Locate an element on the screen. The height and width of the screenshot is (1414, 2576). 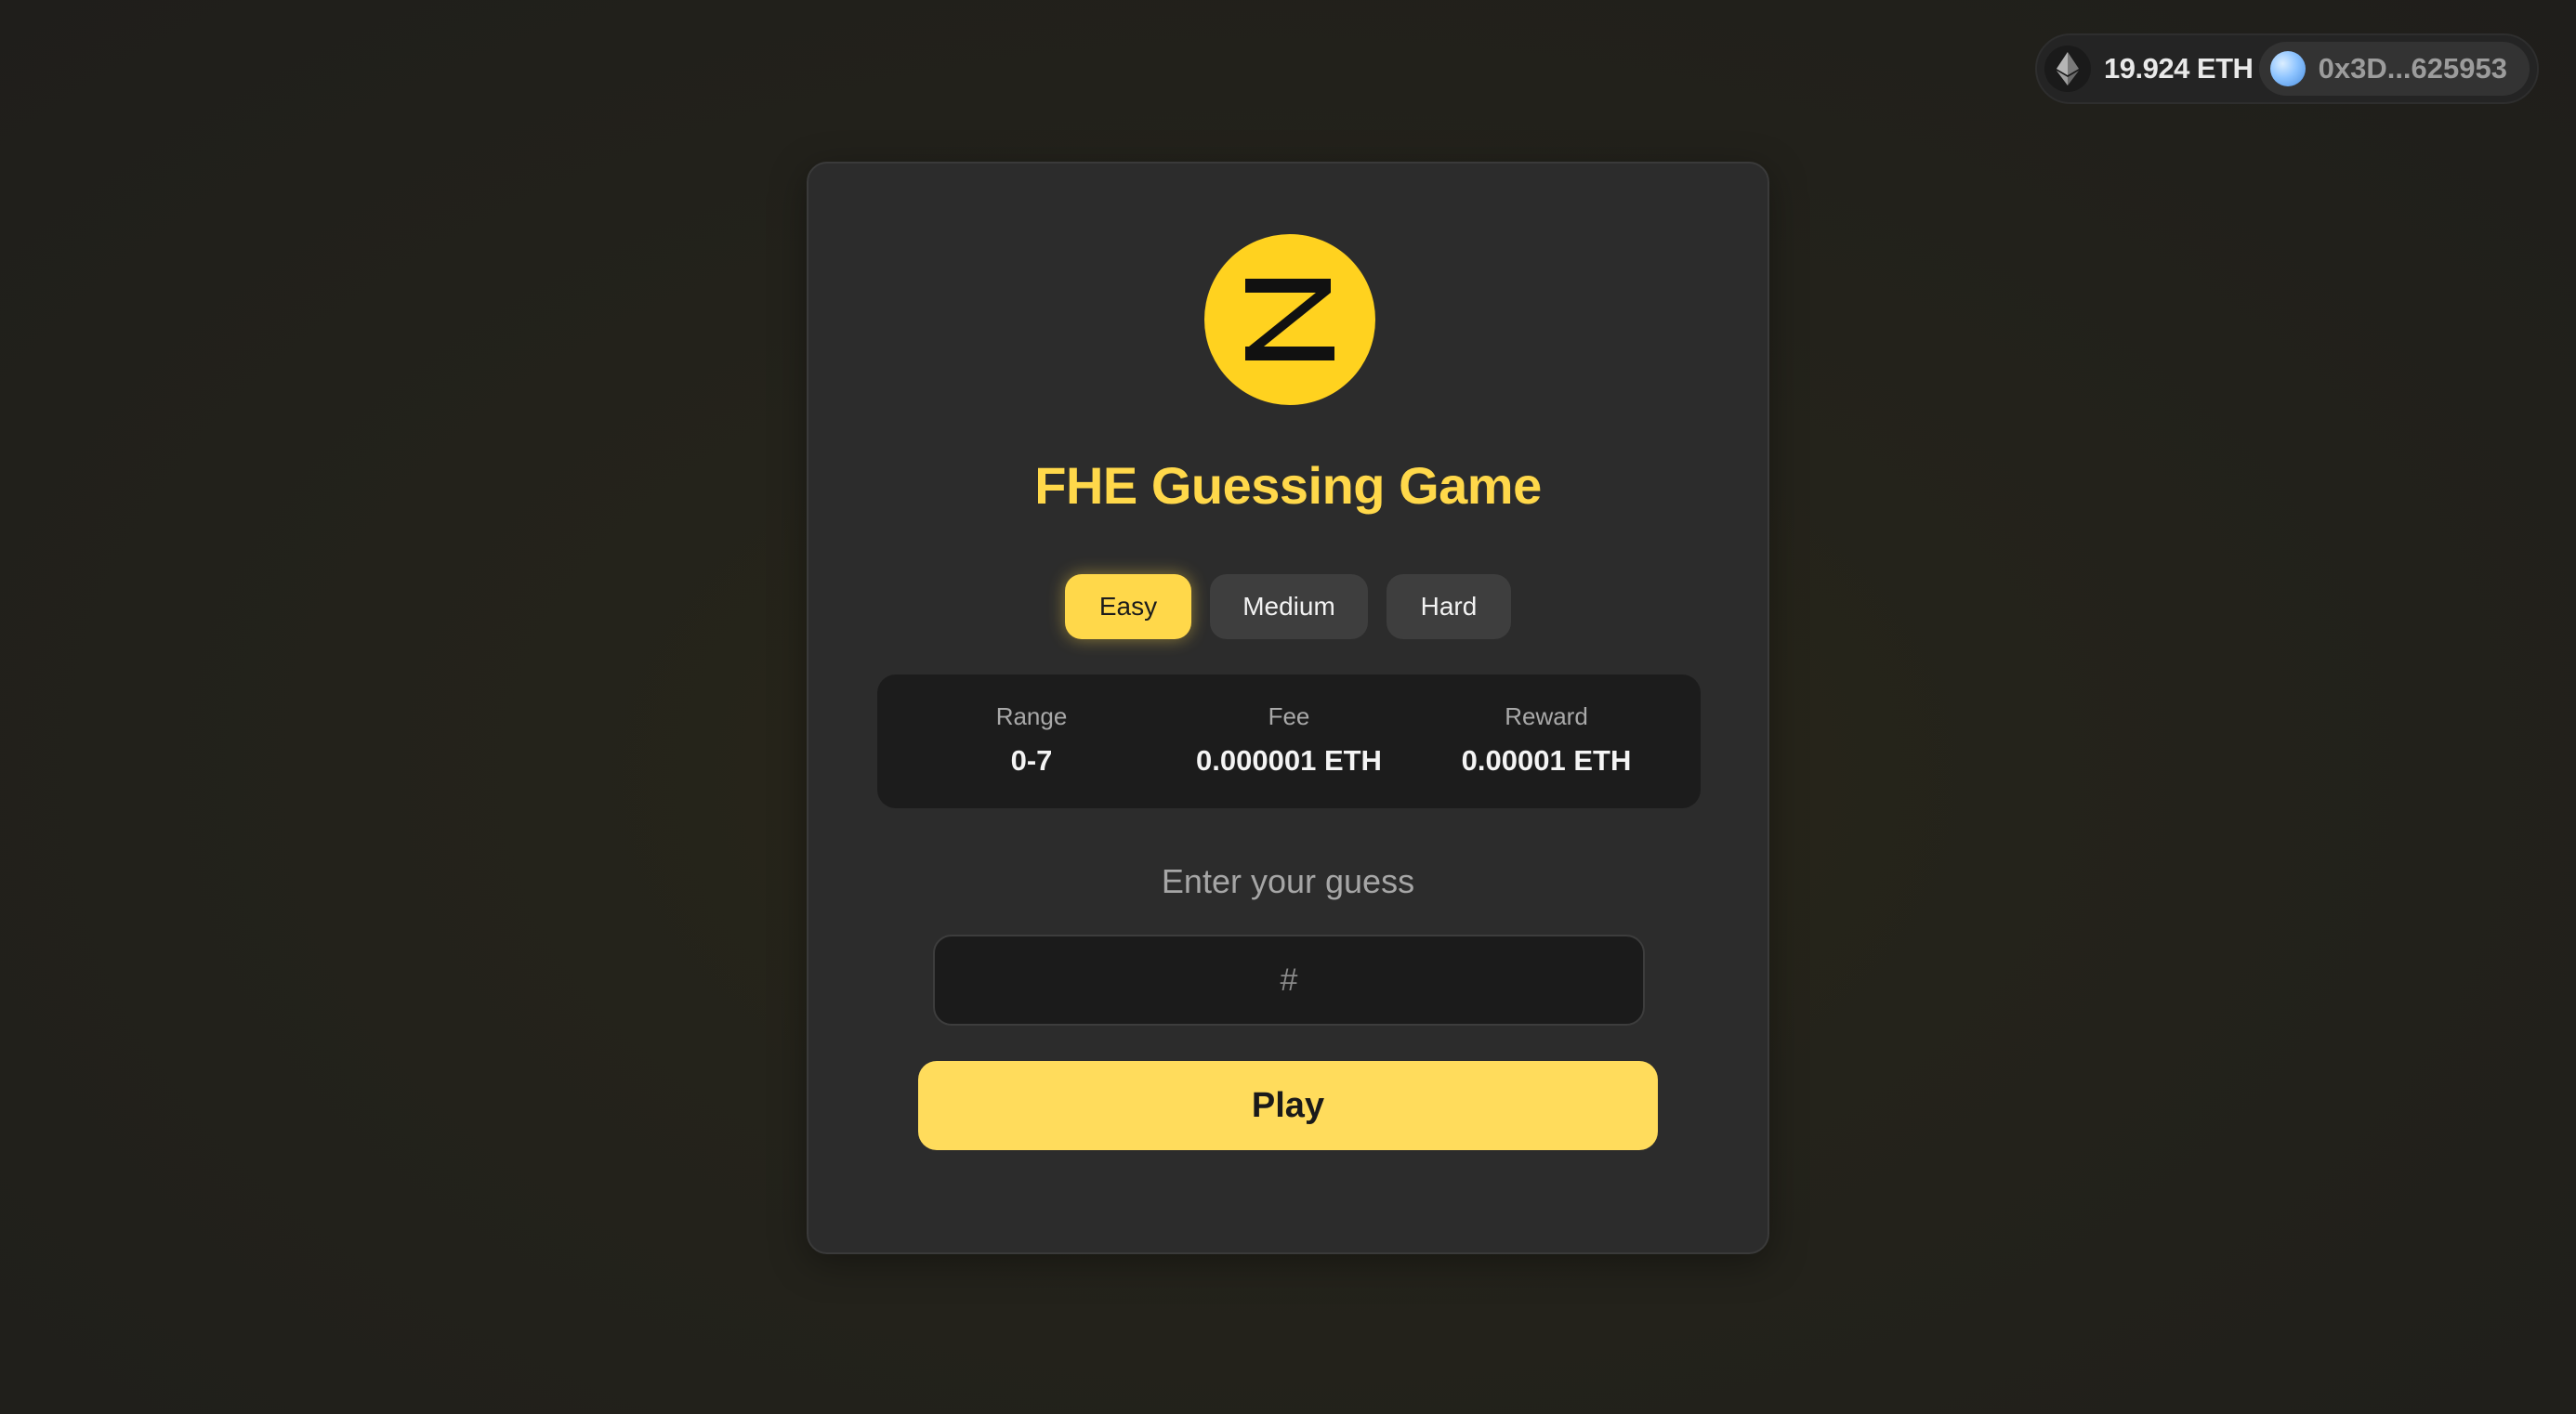
difficulty-easy-button: Easy is located at coordinates (1128, 606).